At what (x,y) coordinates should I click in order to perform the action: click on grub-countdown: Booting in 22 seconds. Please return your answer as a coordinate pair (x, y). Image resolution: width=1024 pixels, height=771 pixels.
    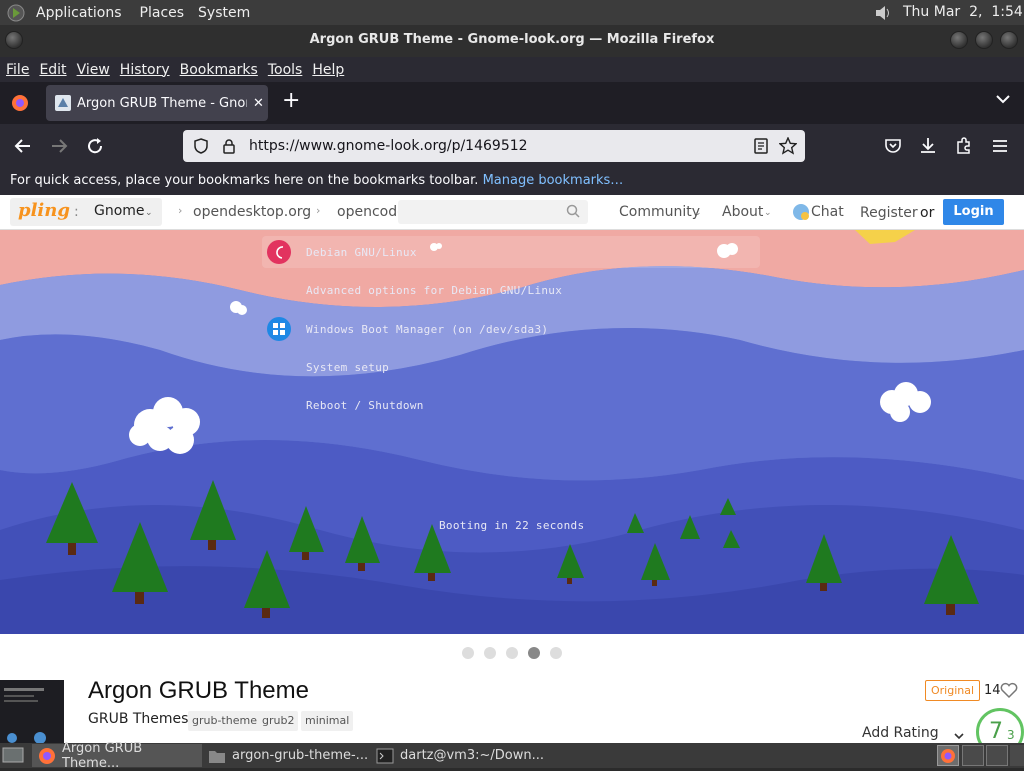
    Looking at the image, I should click on (512, 525).